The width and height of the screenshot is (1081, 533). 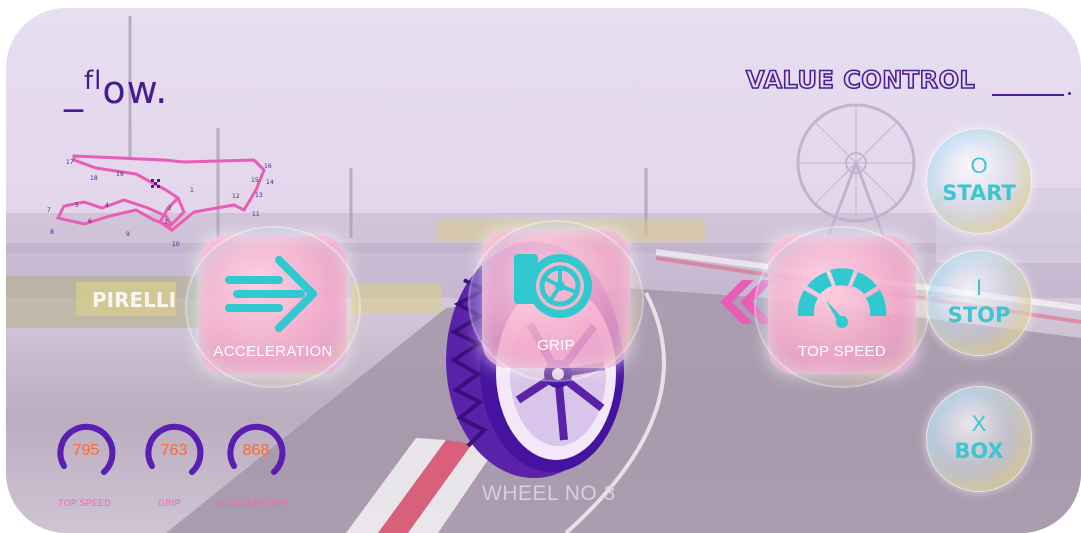 I want to click on acceleration-value: 868, so click(x=256, y=450).